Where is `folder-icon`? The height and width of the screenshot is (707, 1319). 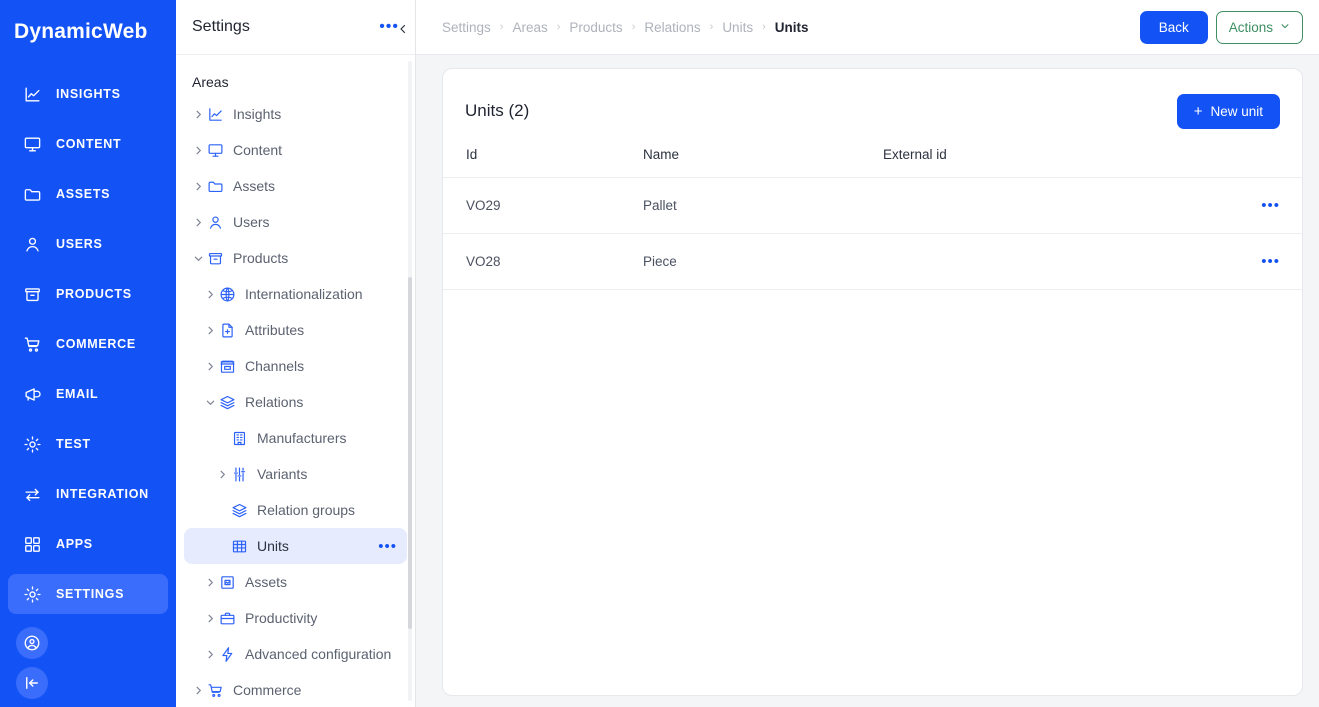 folder-icon is located at coordinates (32, 194).